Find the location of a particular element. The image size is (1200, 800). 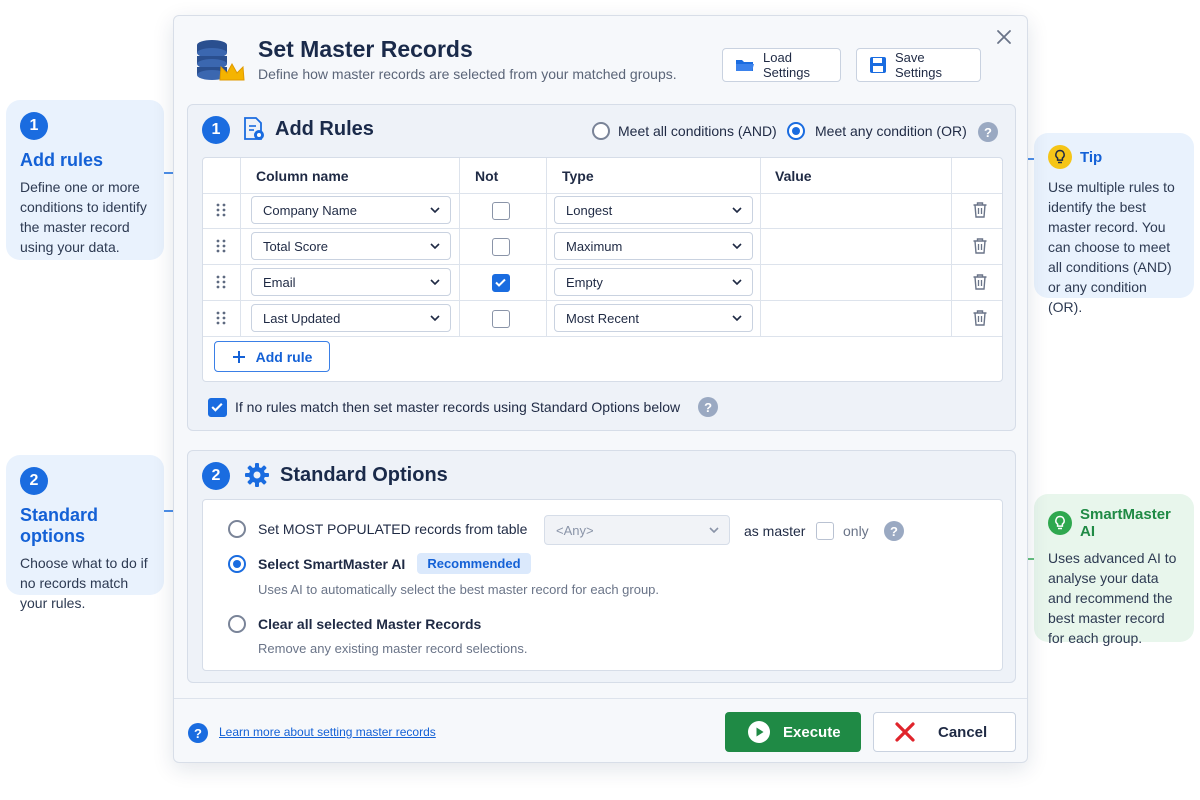

clear-option: Clear all selected Master Records is located at coordinates (354, 624).